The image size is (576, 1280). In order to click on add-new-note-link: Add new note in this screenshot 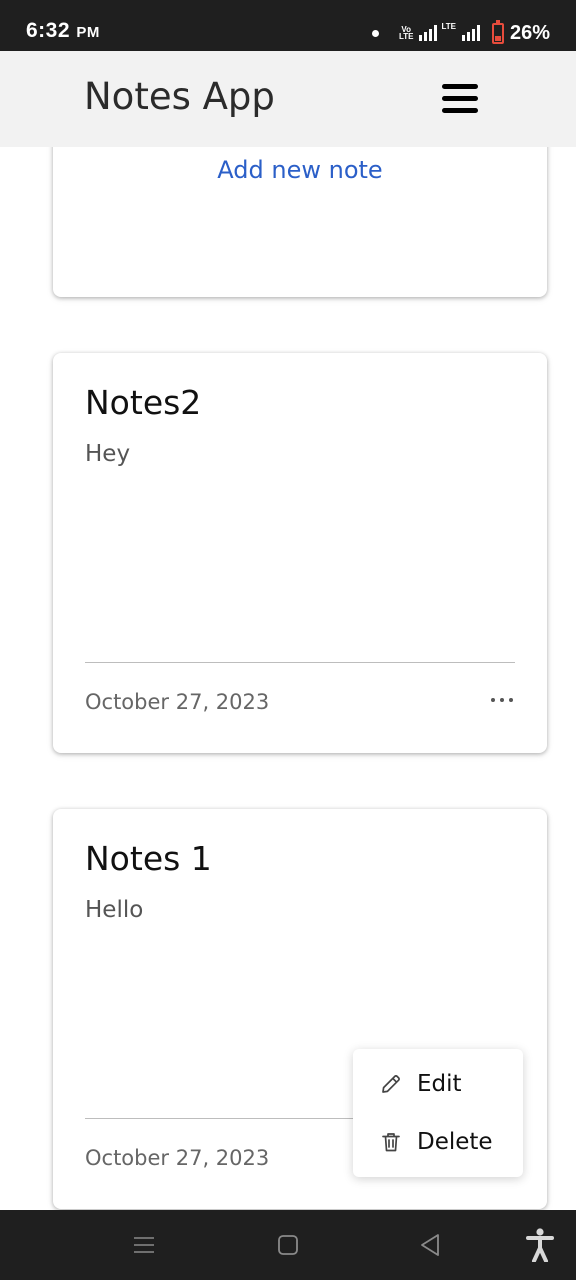, I will do `click(300, 170)`.